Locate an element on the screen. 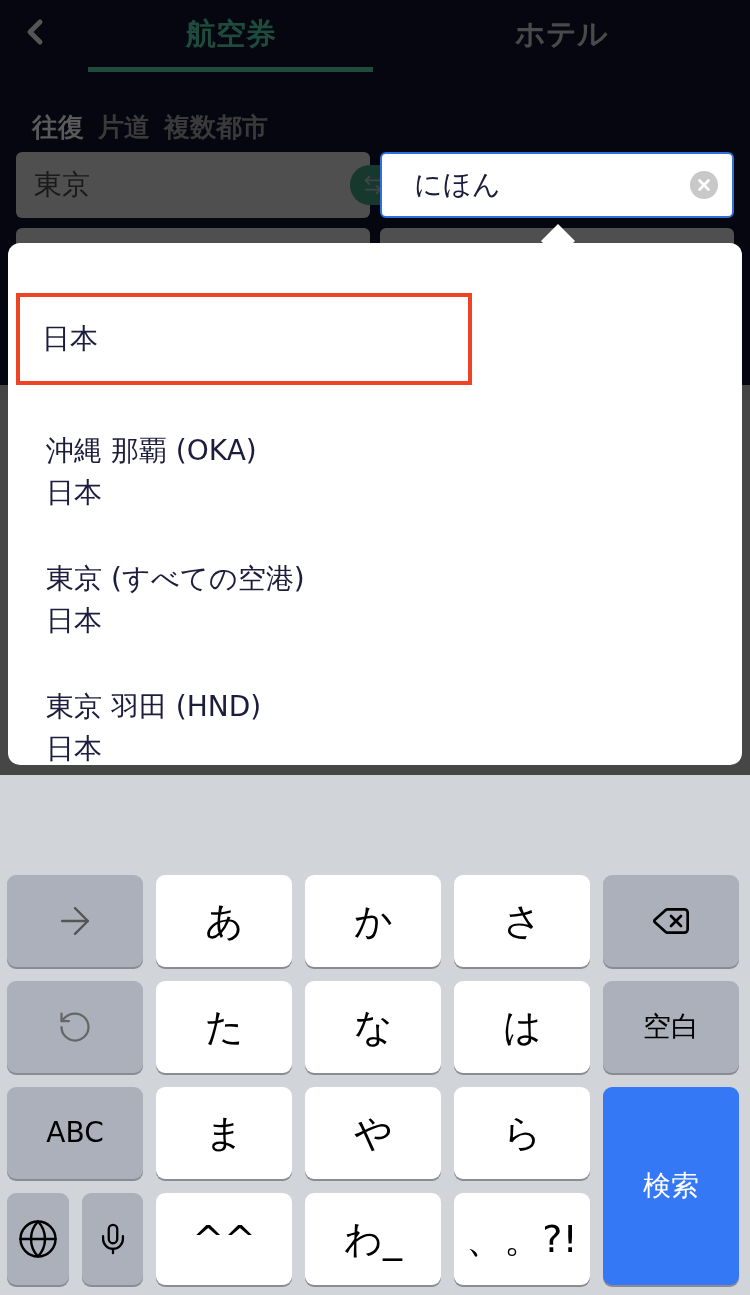 The image size is (750, 1295). key: ABC is located at coordinates (75, 1133).